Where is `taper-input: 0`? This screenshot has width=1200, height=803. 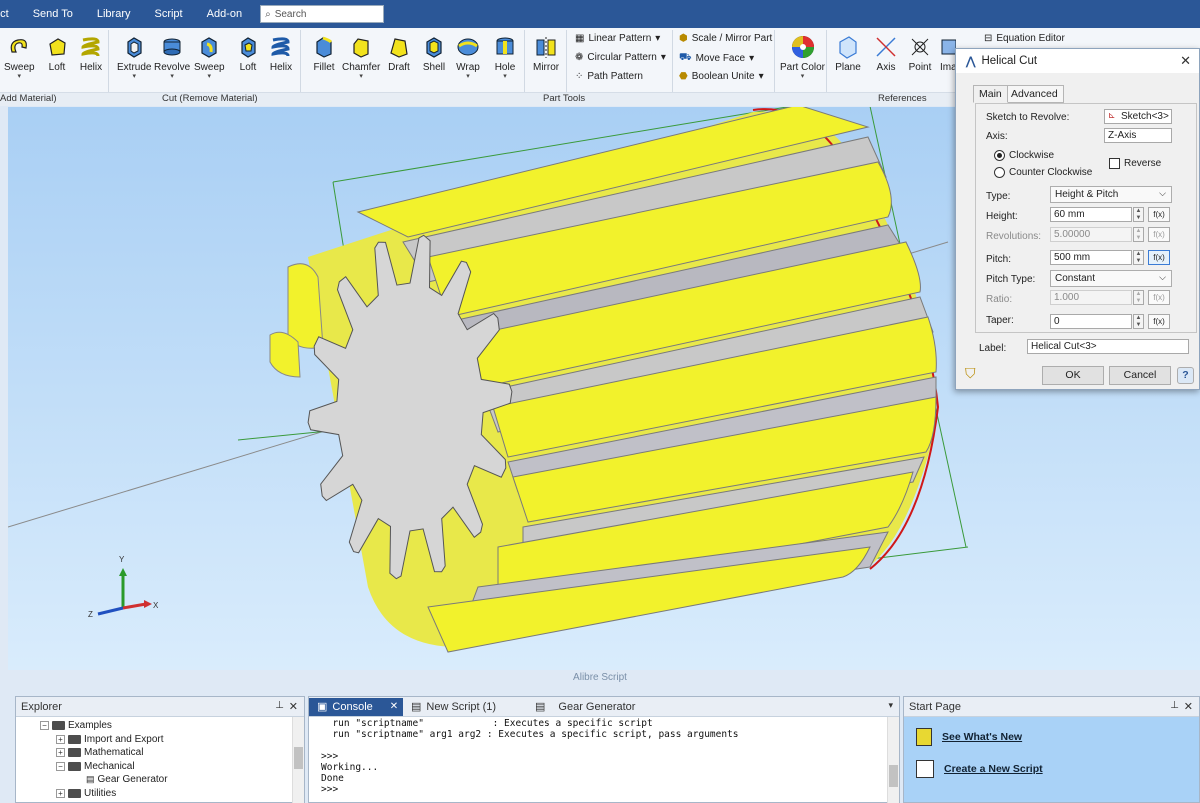 taper-input: 0 is located at coordinates (1091, 321).